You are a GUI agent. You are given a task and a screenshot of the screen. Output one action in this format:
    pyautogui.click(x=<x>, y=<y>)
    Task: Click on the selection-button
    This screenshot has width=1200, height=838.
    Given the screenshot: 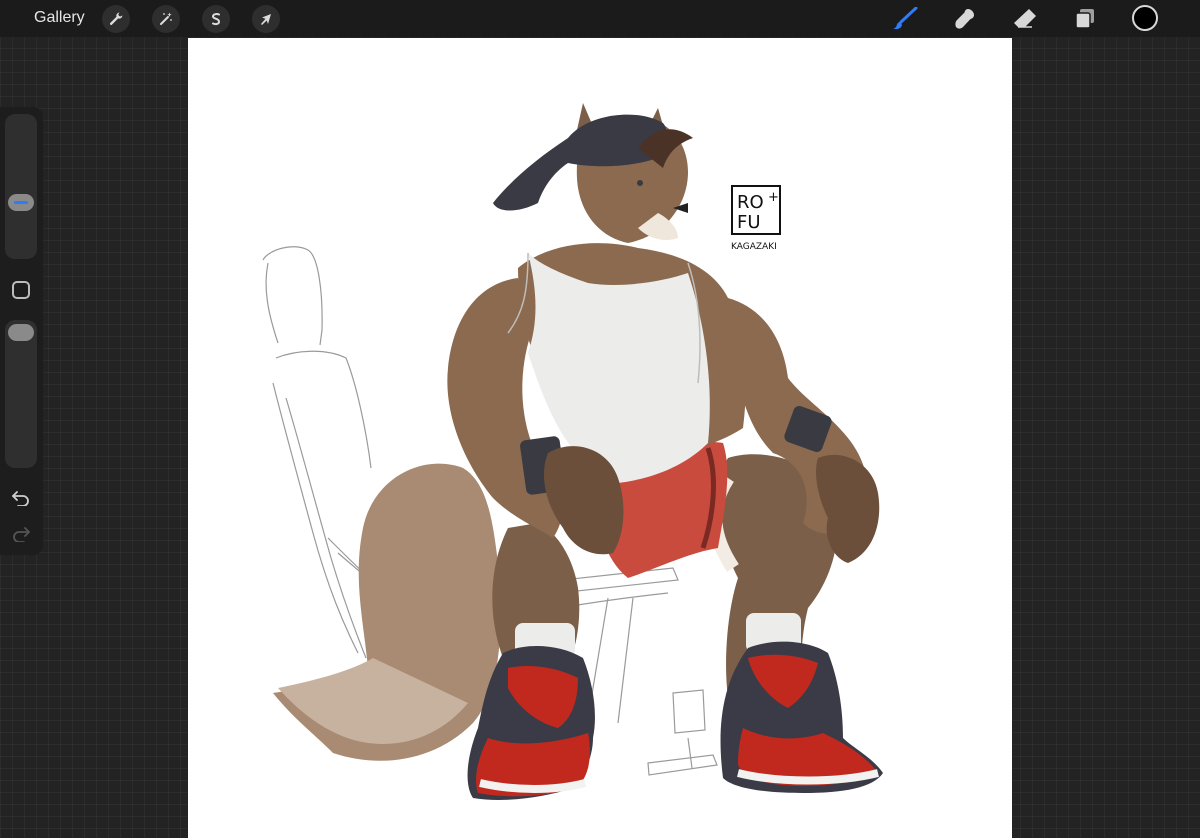 What is the action you would take?
    pyautogui.click(x=216, y=19)
    